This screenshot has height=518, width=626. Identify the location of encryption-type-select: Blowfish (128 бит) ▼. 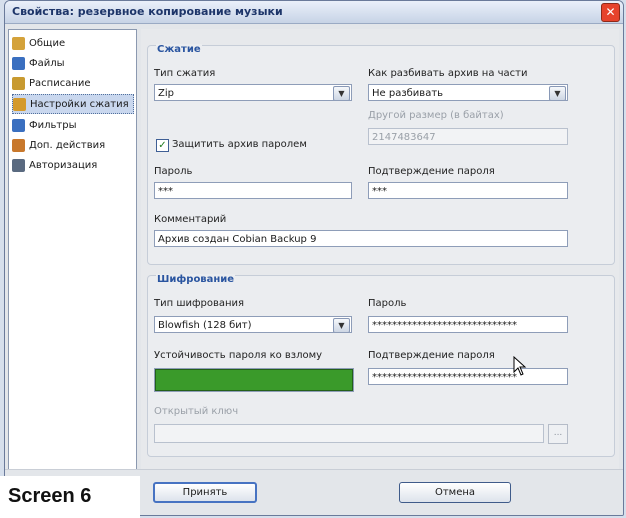
(253, 324).